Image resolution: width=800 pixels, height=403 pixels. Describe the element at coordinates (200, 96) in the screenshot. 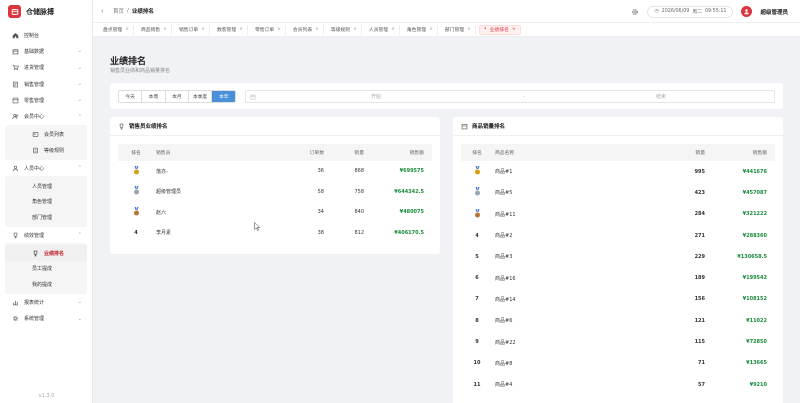

I see `period-quarter-button: 本季度` at that location.